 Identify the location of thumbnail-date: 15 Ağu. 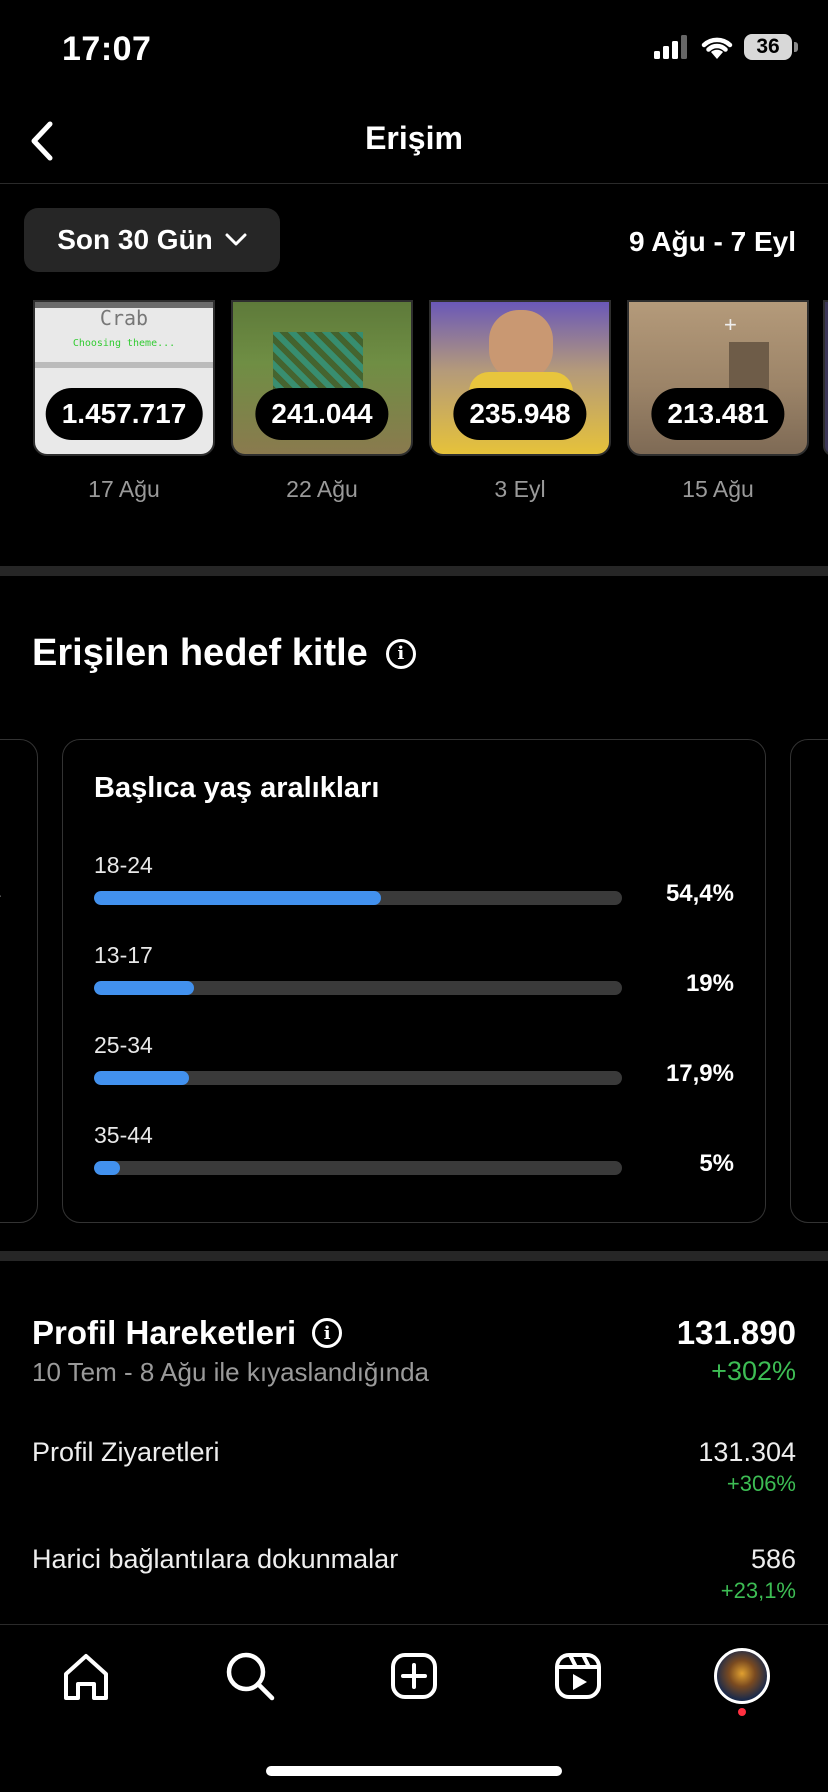
(718, 489).